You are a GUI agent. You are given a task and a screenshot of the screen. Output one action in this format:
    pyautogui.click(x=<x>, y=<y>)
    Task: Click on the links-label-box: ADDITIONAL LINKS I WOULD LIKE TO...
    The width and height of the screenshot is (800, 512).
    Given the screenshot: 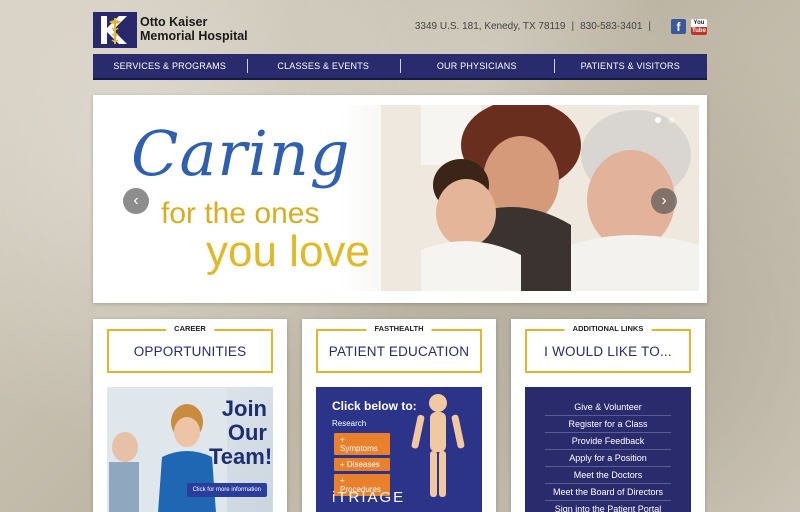 What is the action you would take?
    pyautogui.click(x=608, y=348)
    